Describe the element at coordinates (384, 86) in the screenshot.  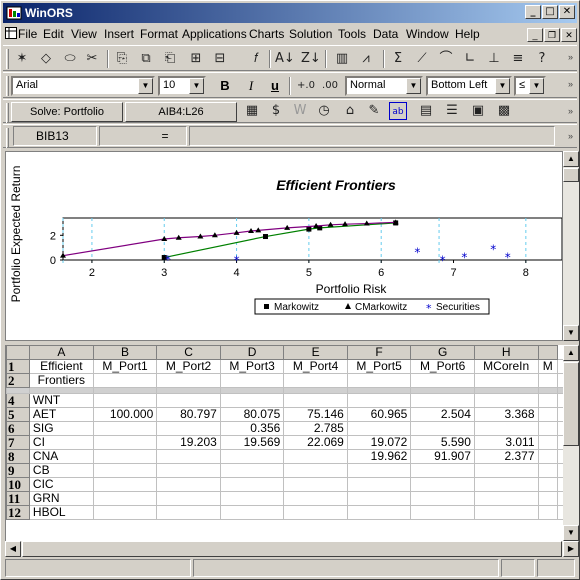
I see `style-select: Normal ▼` at that location.